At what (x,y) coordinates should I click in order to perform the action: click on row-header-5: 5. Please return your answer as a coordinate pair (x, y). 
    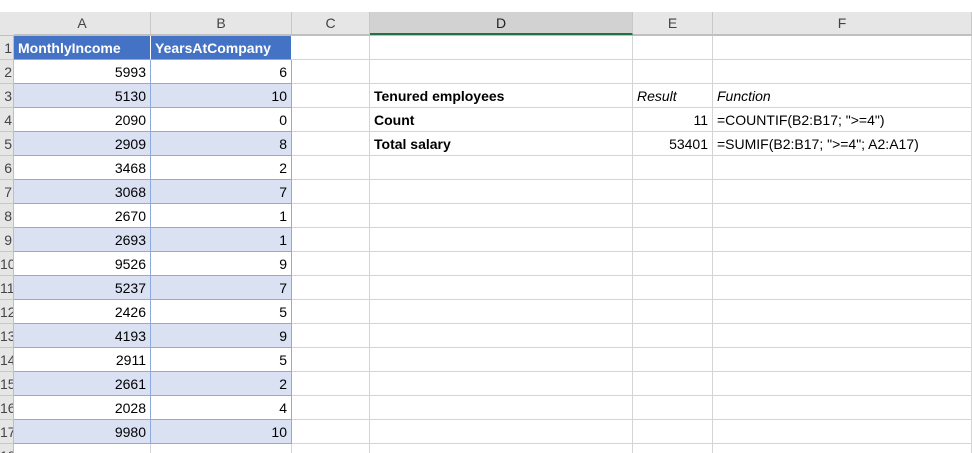
    Looking at the image, I should click on (7, 144).